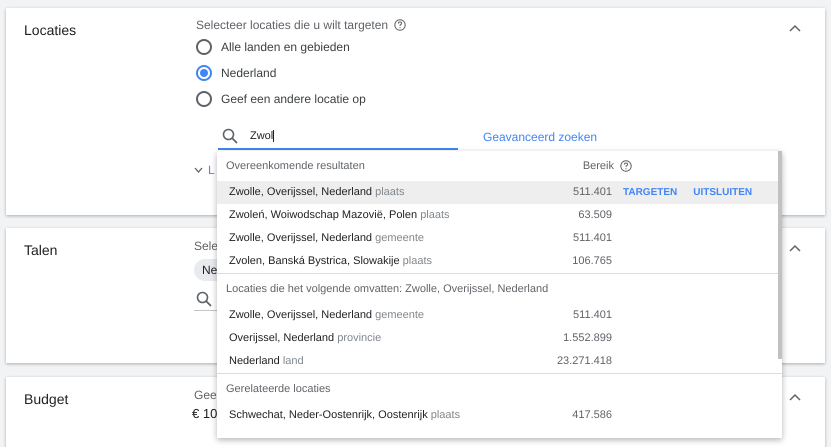 The width and height of the screenshot is (831, 447). I want to click on budget-amount: € 10, so click(205, 414).